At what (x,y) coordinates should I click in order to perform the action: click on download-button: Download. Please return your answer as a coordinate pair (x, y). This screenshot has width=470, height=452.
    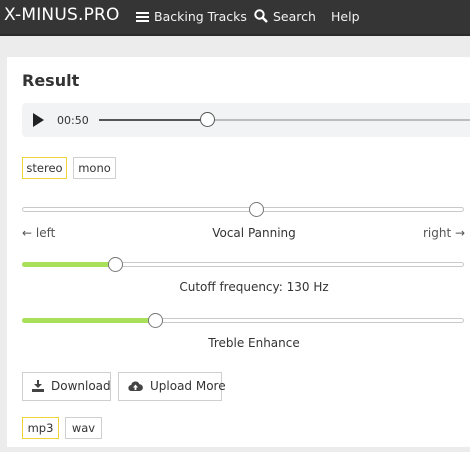
    Looking at the image, I should click on (66, 386).